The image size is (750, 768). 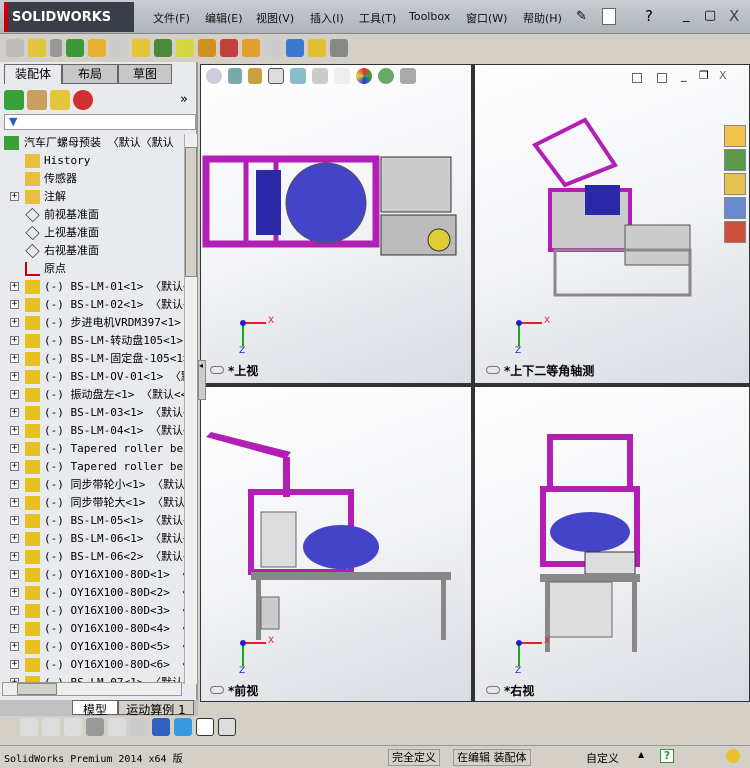 I want to click on tree-item: + (-) BS-LM-05<1> 〈默认<<, so click(x=93, y=521).